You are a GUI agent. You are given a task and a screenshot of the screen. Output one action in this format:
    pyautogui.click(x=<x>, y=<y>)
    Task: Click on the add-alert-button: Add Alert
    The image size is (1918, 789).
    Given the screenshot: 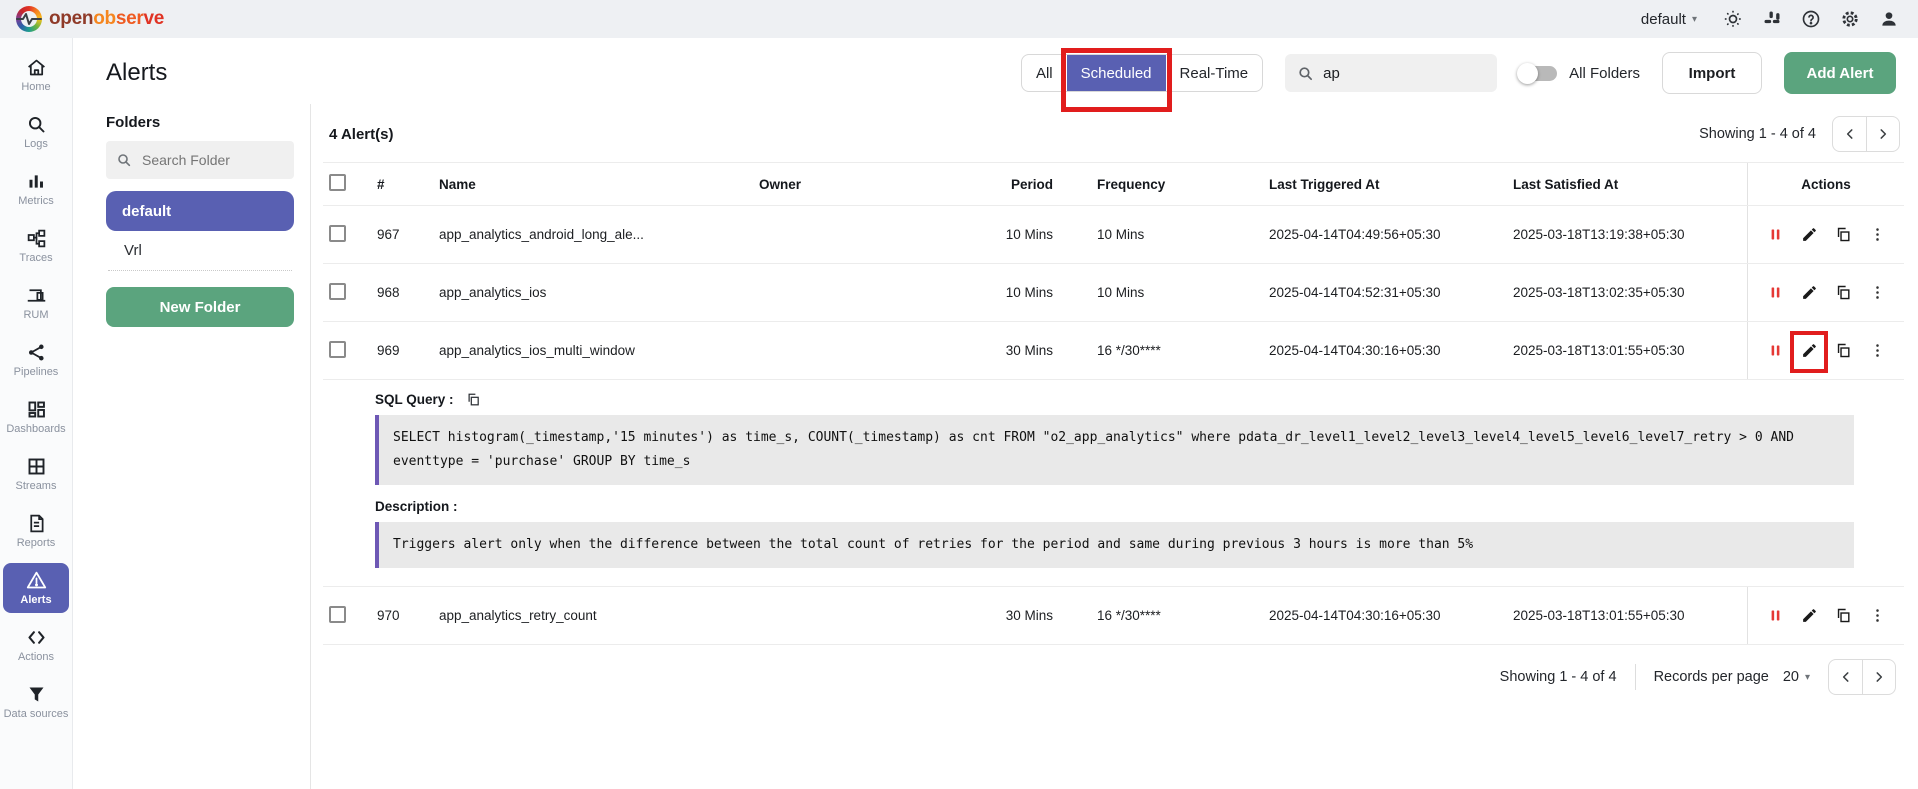 What is the action you would take?
    pyautogui.click(x=1840, y=73)
    